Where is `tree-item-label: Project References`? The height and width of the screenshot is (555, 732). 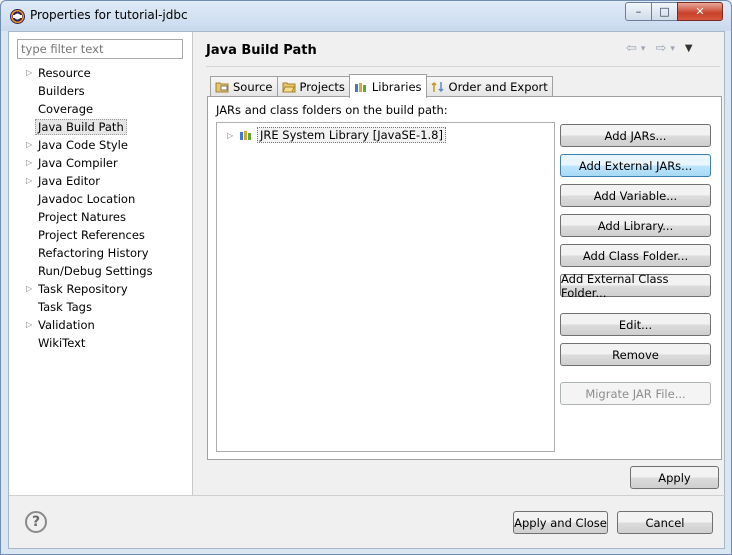
tree-item-label: Project References is located at coordinates (91, 235).